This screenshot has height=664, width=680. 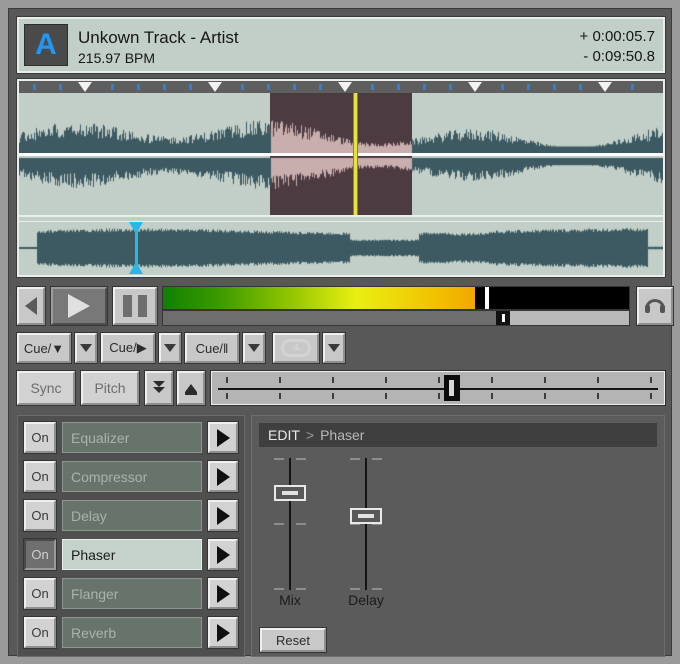 I want to click on effect-edit-button-delay, so click(x=223, y=515).